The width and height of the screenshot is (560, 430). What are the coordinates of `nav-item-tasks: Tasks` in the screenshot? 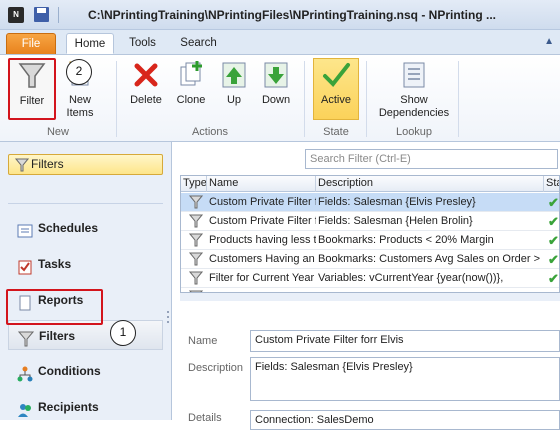 It's located at (85, 264).